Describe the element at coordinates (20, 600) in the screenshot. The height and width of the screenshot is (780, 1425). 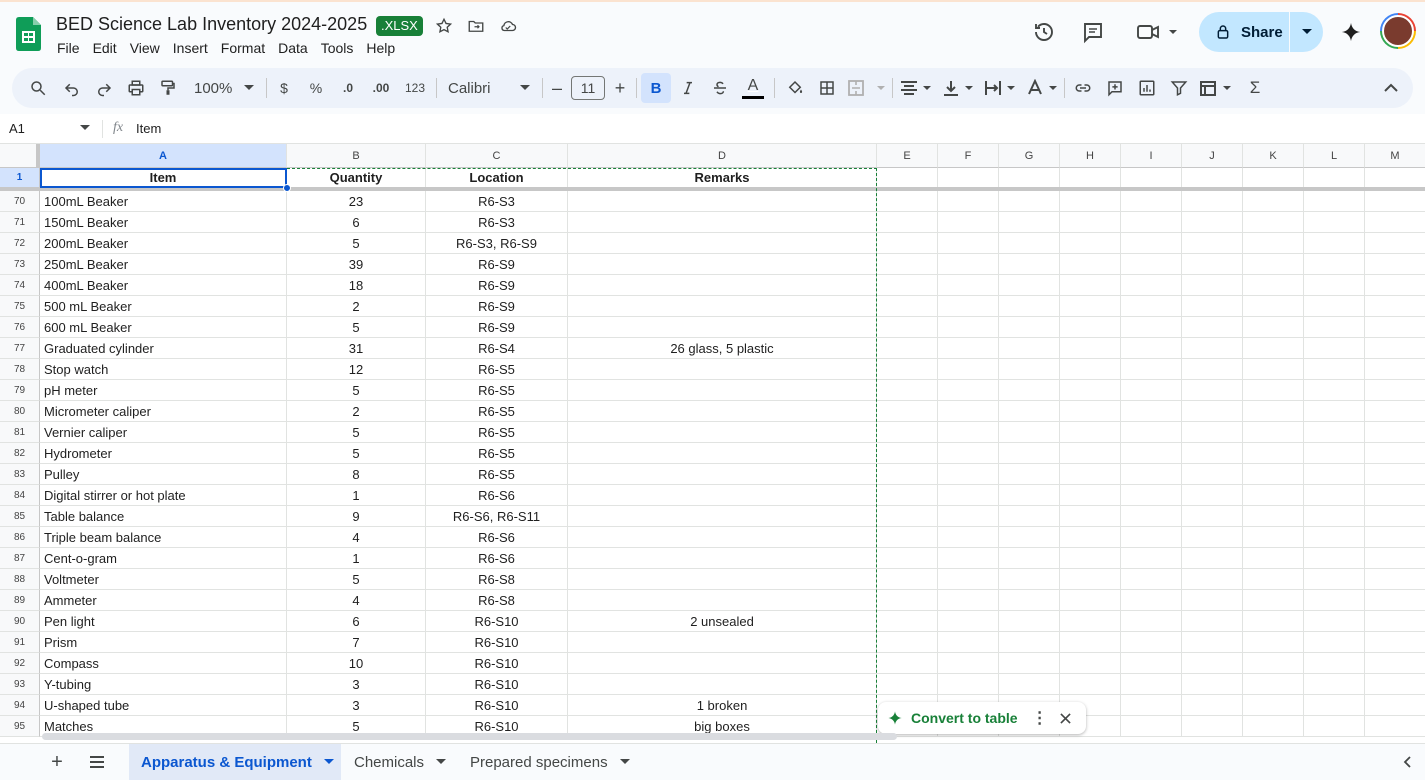
I see `row-header: 89` at that location.